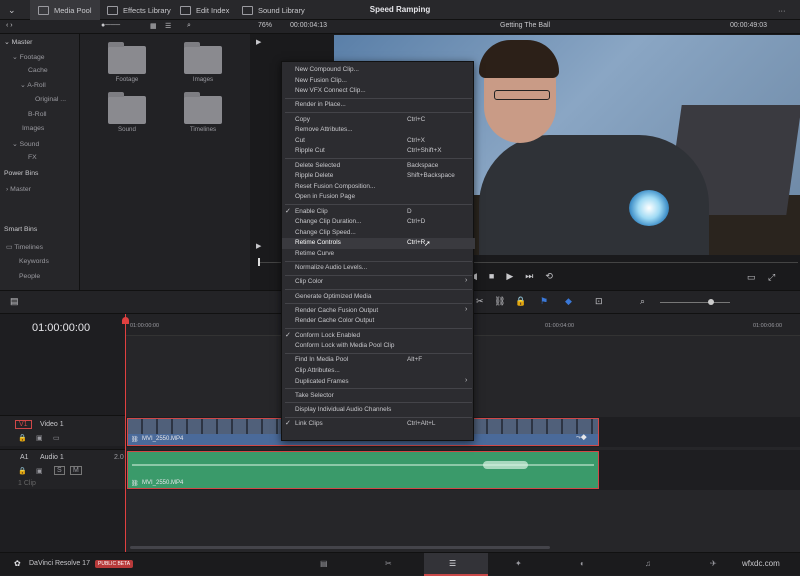 The height and width of the screenshot is (576, 800). Describe the element at coordinates (378, 176) in the screenshot. I see `menu-item: Ripple Delete Shift+Backspace` at that location.